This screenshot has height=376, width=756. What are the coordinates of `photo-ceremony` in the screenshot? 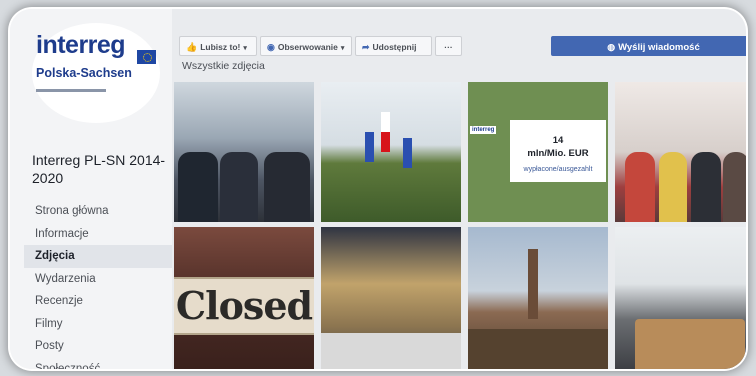 It's located at (244, 152).